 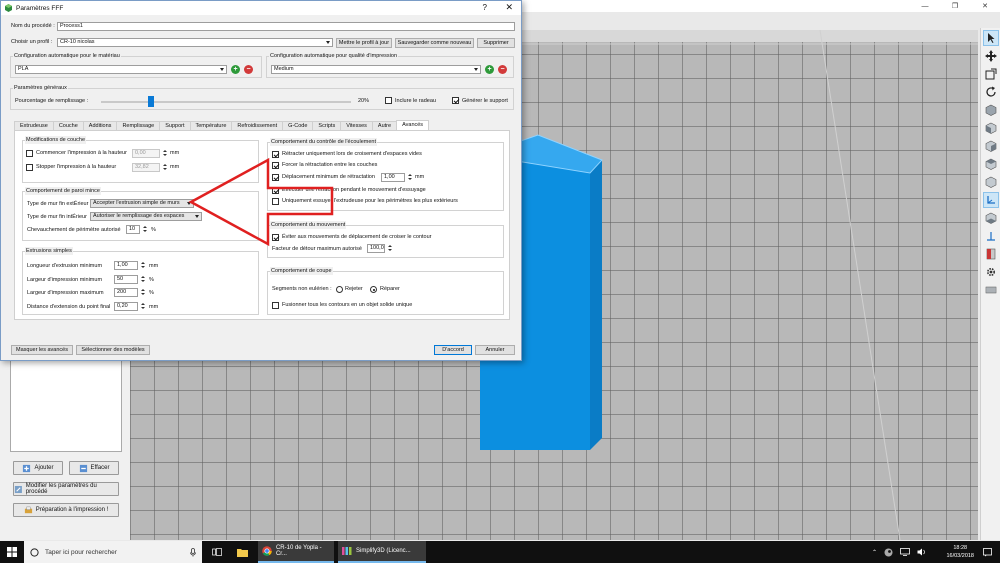 I want to click on ok-button: D'accord, so click(x=453, y=350).